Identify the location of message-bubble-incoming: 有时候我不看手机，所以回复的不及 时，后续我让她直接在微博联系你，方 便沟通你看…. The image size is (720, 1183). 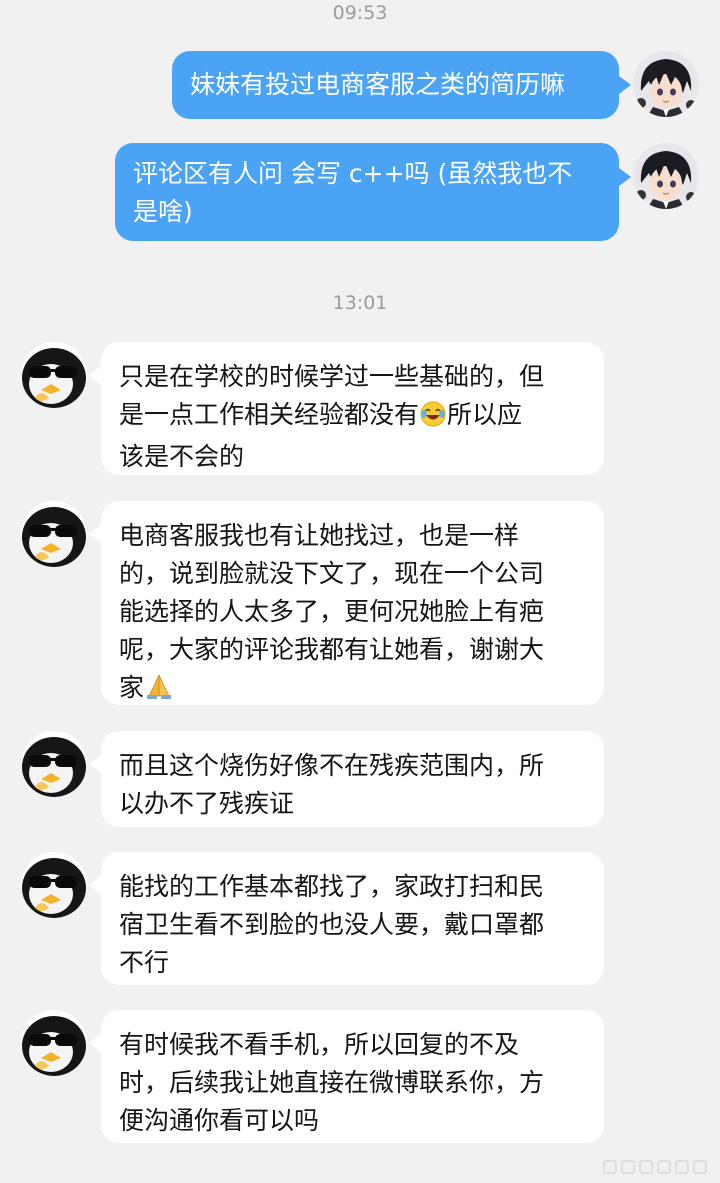
(352, 1076).